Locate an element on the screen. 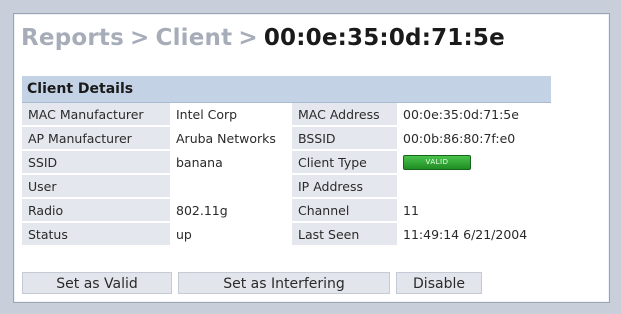 This screenshot has height=314, width=621. action-bar: Set as Valid Set as Interfering Disable is located at coordinates (286, 284).